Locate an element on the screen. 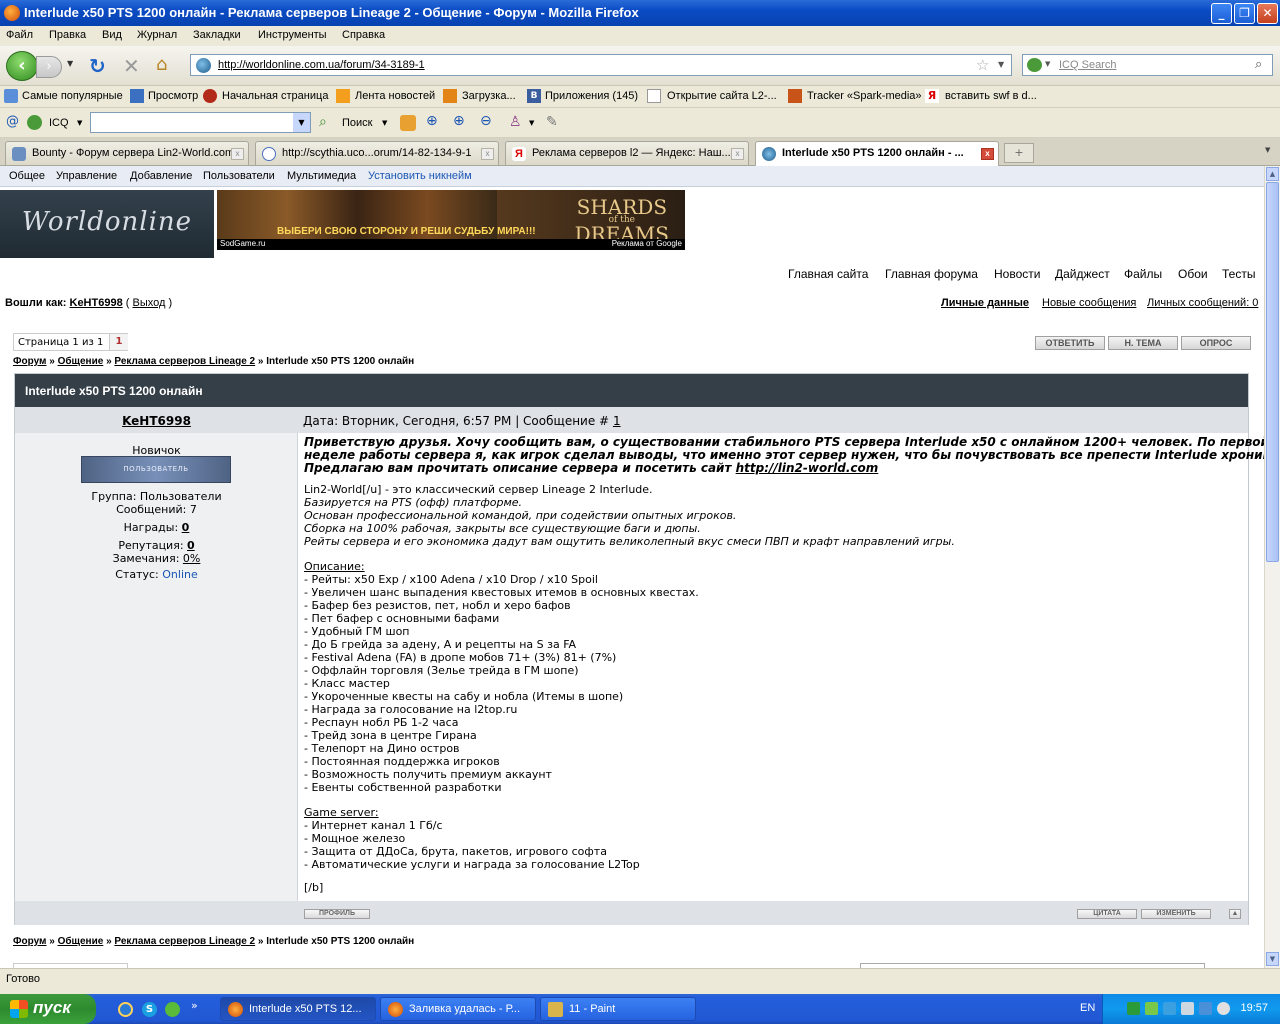 The image size is (1280, 1024). icq-search-button: Поиск is located at coordinates (357, 123).